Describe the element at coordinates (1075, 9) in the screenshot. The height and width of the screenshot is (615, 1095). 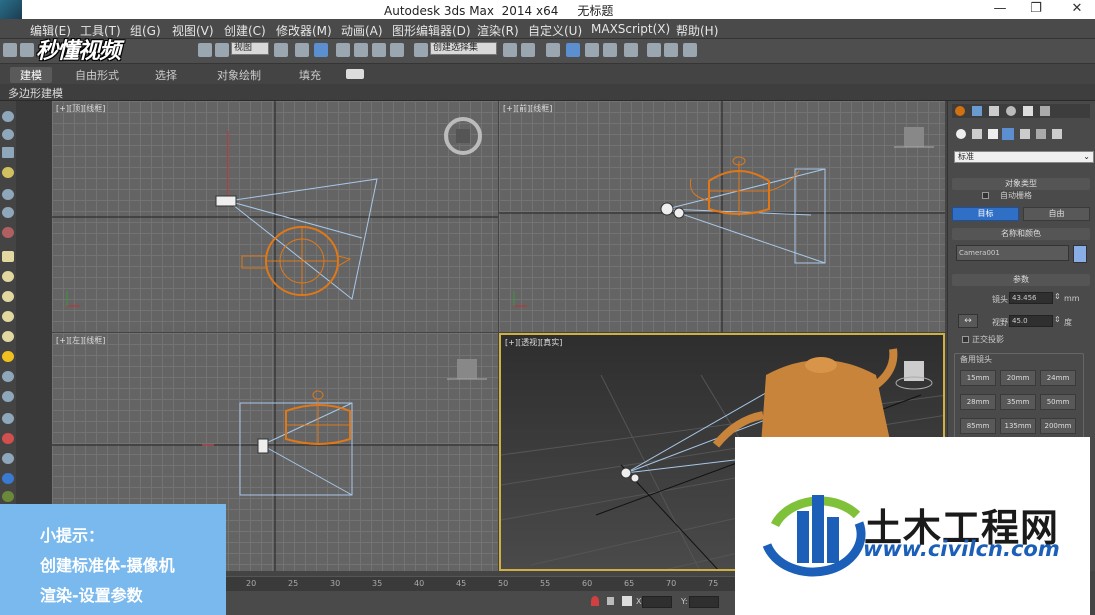
I see `close-button: ✕` at that location.